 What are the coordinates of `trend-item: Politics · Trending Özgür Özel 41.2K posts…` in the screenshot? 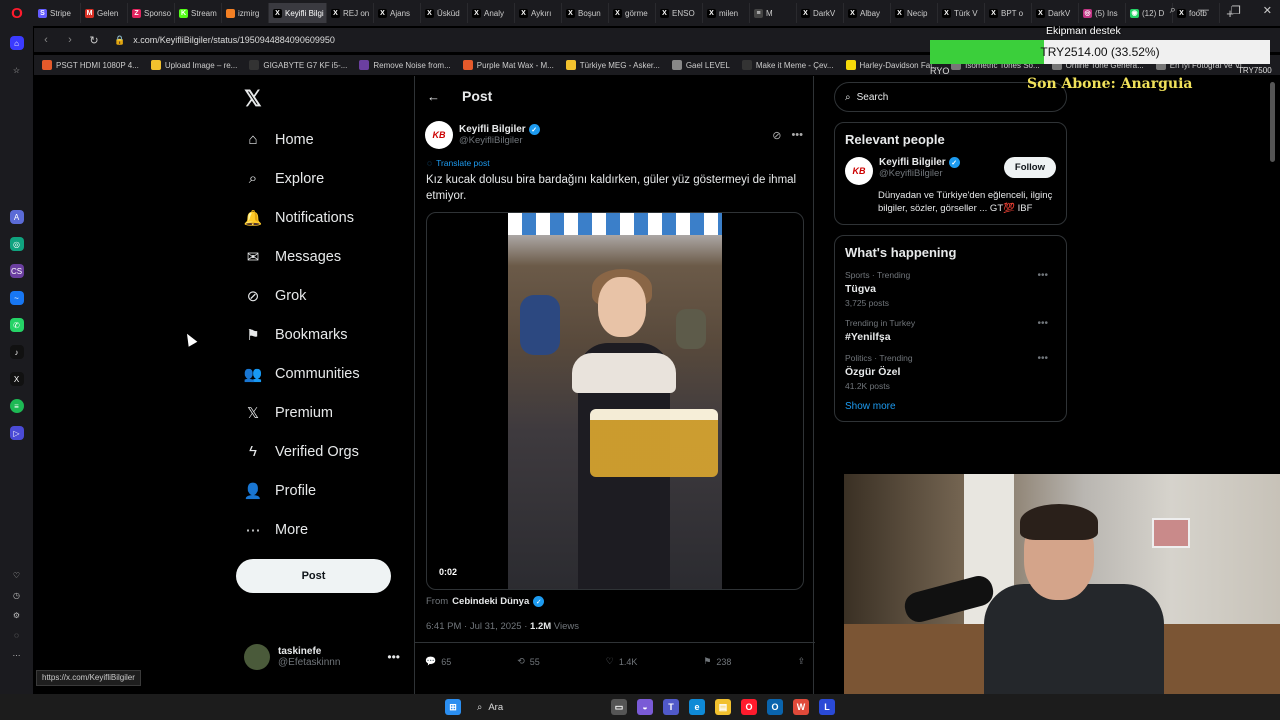 It's located at (950, 372).